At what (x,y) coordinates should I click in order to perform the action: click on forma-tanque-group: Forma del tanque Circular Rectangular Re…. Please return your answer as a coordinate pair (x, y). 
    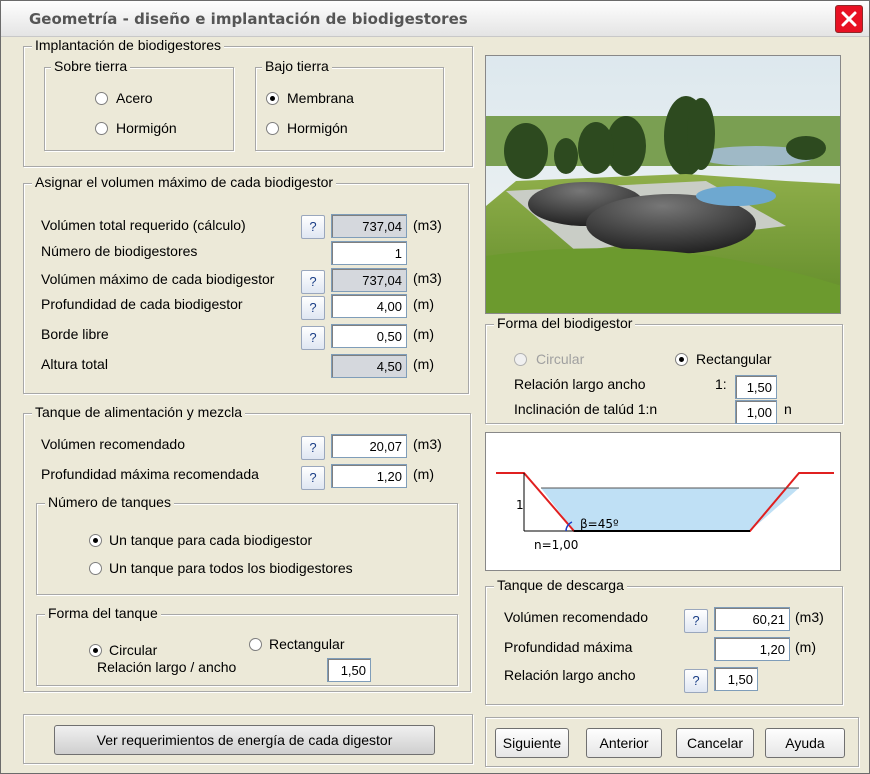
    Looking at the image, I should click on (247, 645).